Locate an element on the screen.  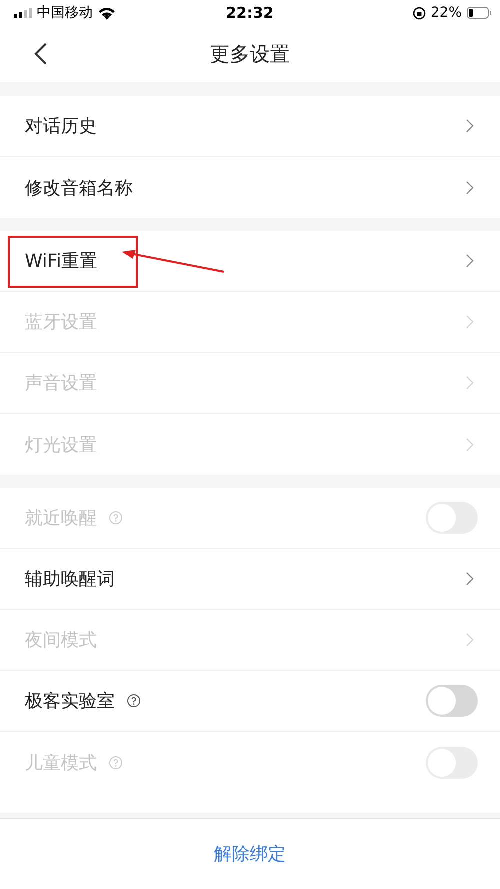
row-label: 极客实验室 is located at coordinates (70, 701).